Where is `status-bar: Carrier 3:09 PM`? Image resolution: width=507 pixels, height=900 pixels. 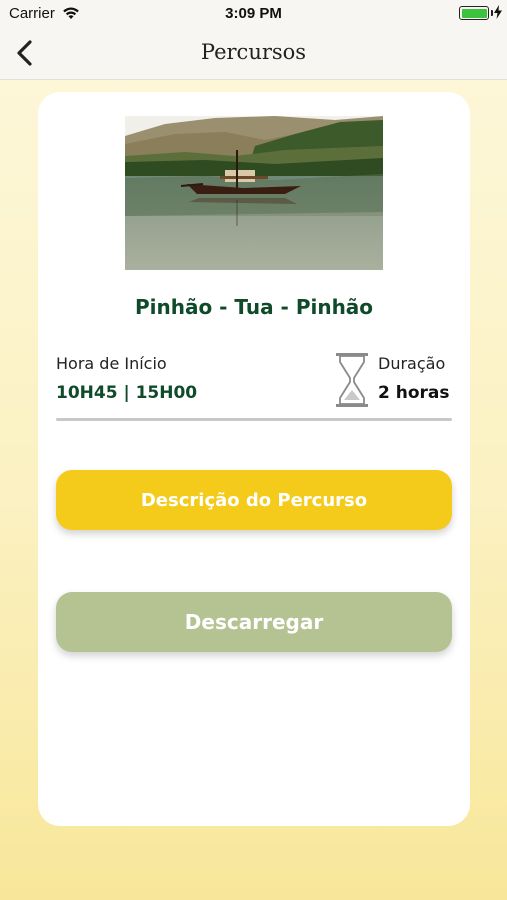
status-bar: Carrier 3:09 PM is located at coordinates (253, 14).